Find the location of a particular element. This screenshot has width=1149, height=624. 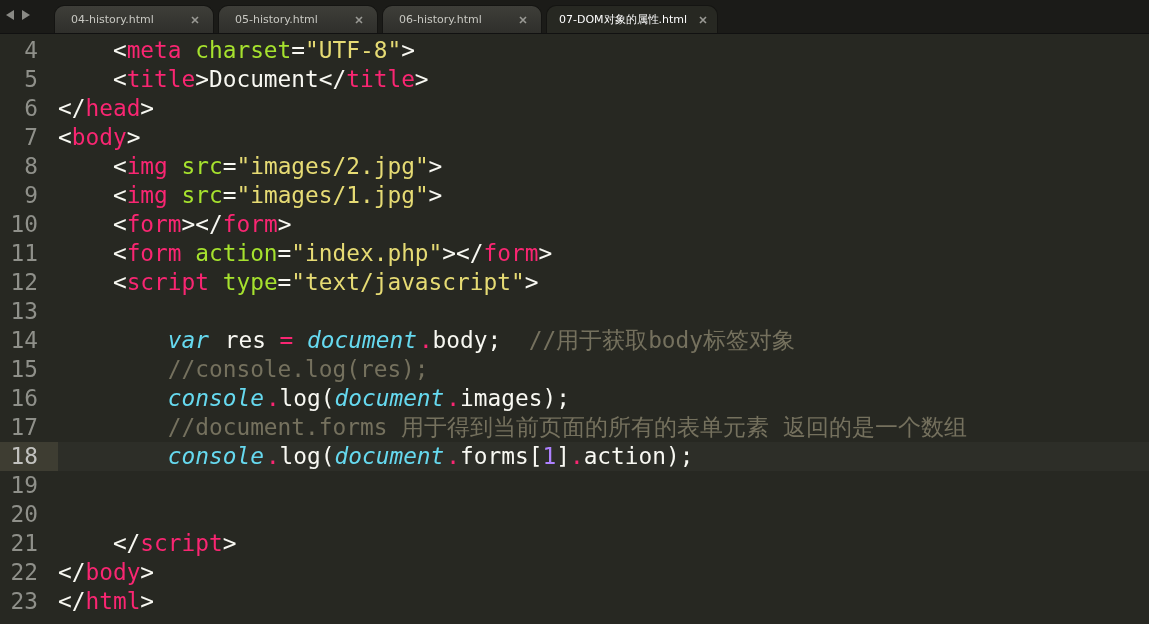

line-number: 20 is located at coordinates (24, 514).